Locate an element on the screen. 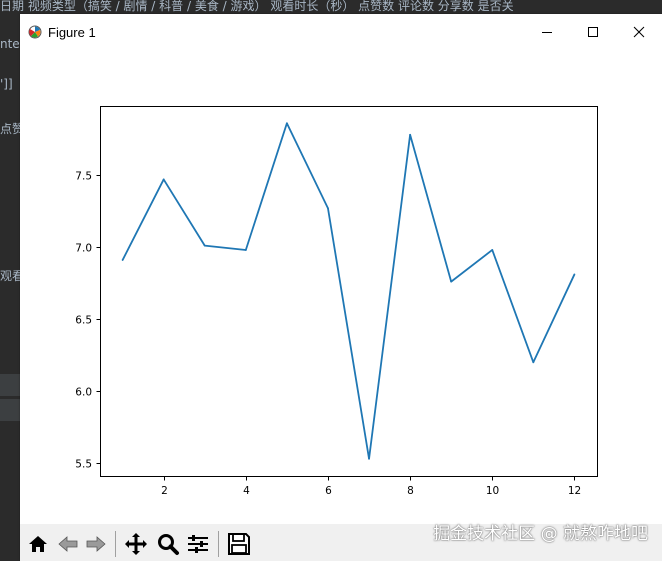 The image size is (662, 561). window-titlebar: Figure 1 is located at coordinates (341, 32).